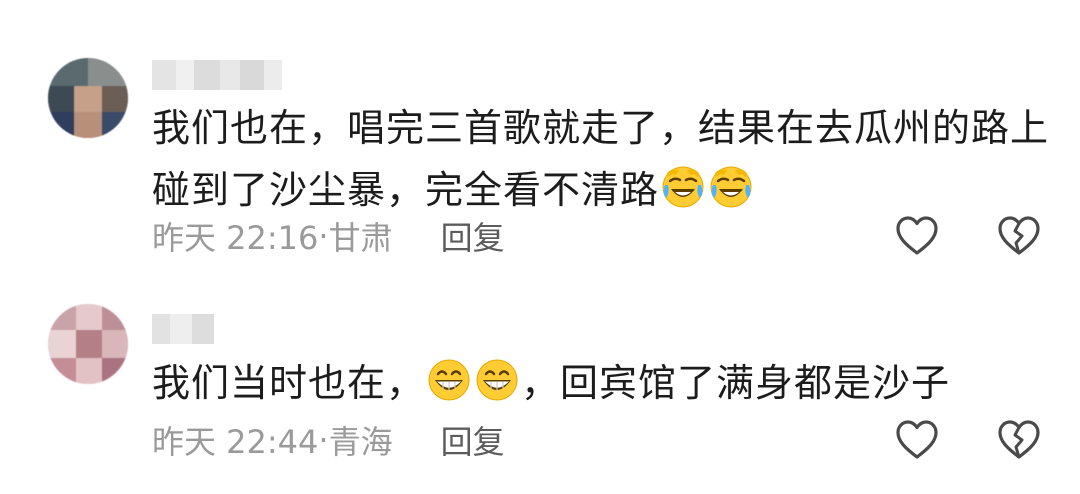  What do you see at coordinates (406, 190) in the screenshot?
I see `comment-text-line: 碰到了沙尘暴，完全看不清路` at bounding box center [406, 190].